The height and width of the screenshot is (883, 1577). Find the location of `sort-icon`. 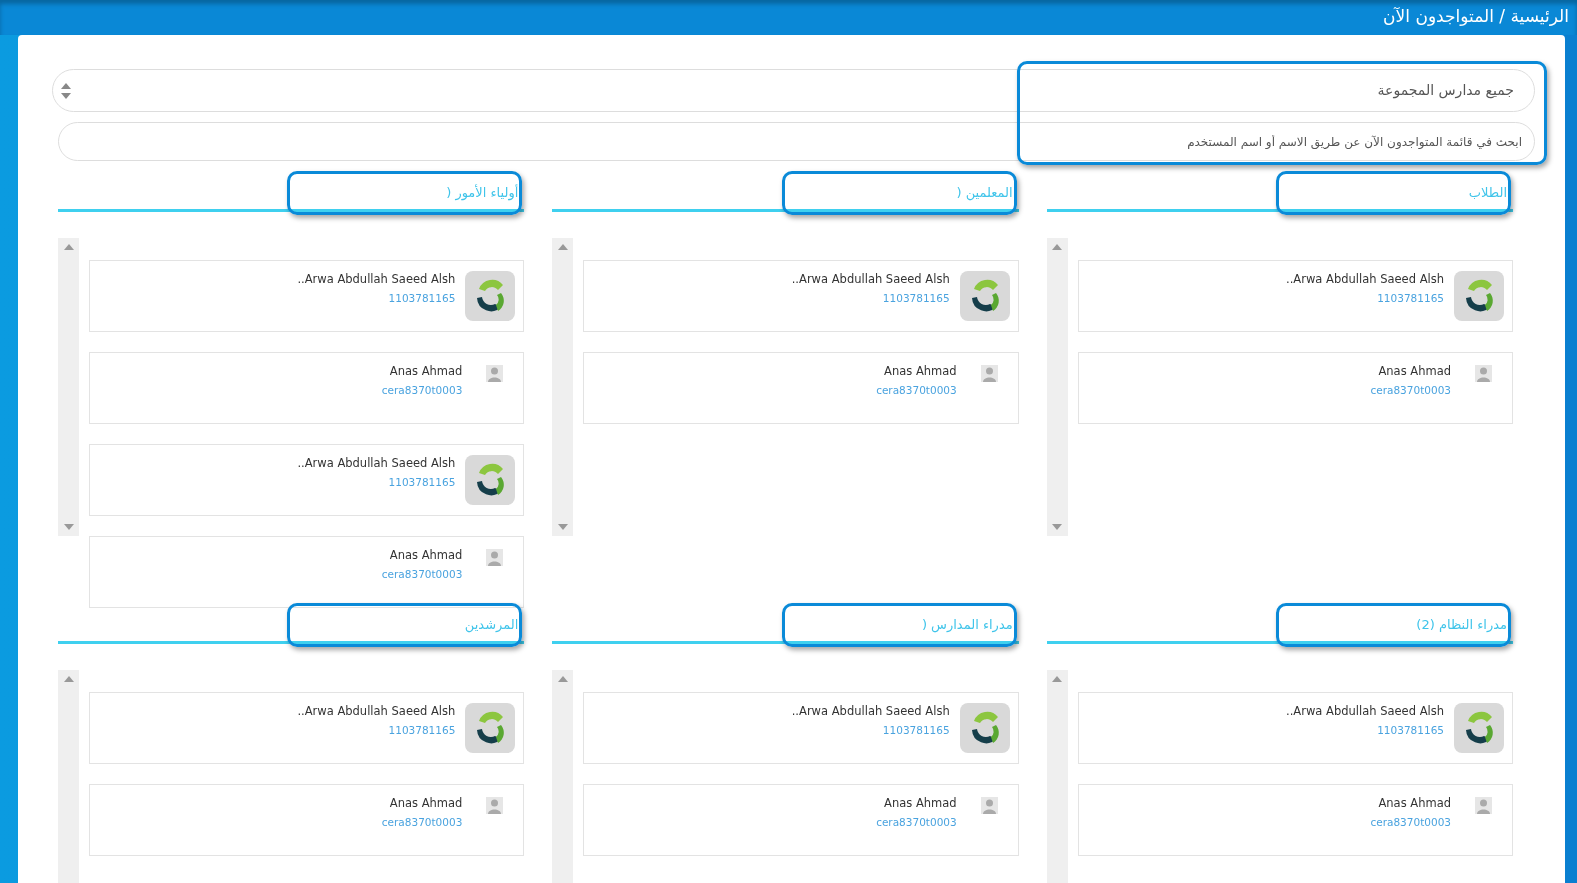

sort-icon is located at coordinates (66, 90).